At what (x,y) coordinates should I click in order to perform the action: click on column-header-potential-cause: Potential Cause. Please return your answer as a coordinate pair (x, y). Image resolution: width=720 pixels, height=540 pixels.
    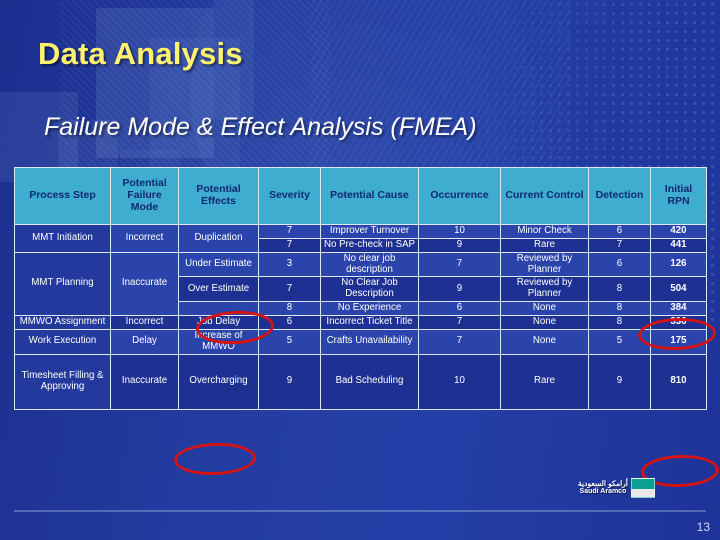
    Looking at the image, I should click on (369, 196).